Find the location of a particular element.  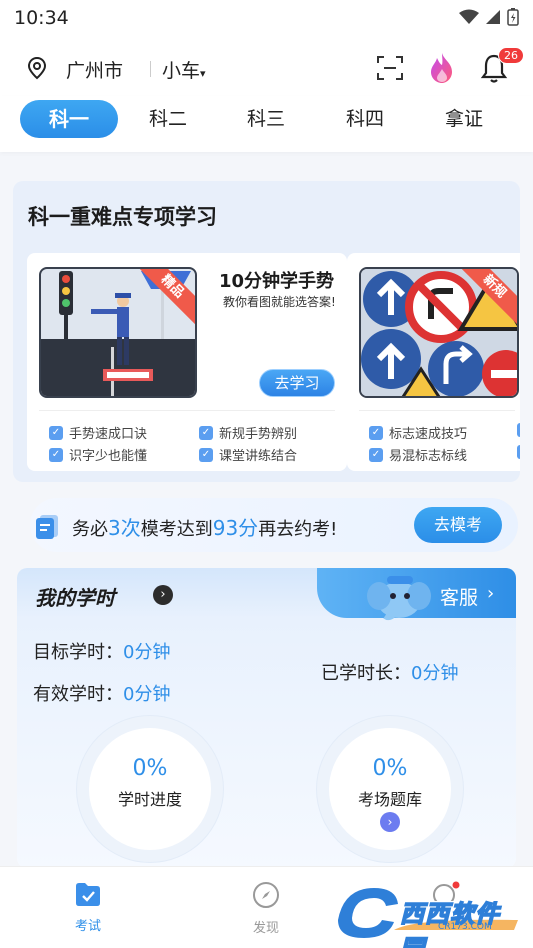

target-hours: 目标学时：0分钟 is located at coordinates (101, 651).